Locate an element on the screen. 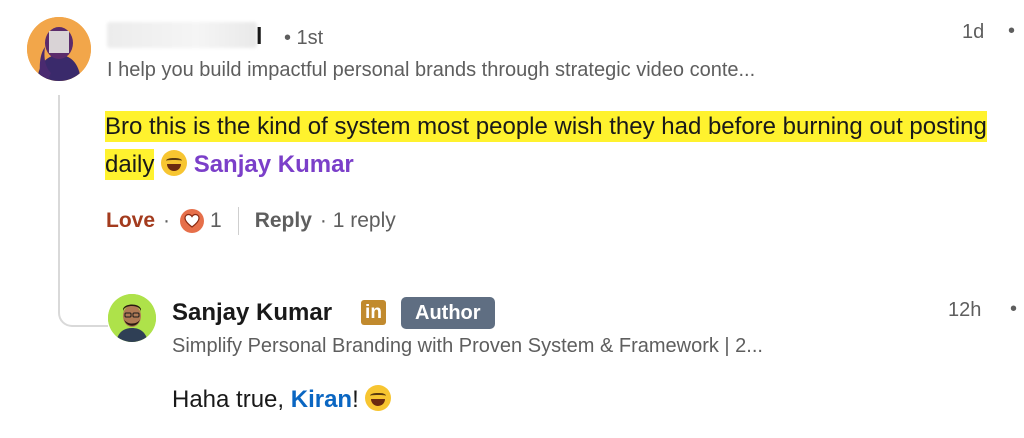 The height and width of the screenshot is (438, 1024). reaction-count: 1 is located at coordinates (216, 221).